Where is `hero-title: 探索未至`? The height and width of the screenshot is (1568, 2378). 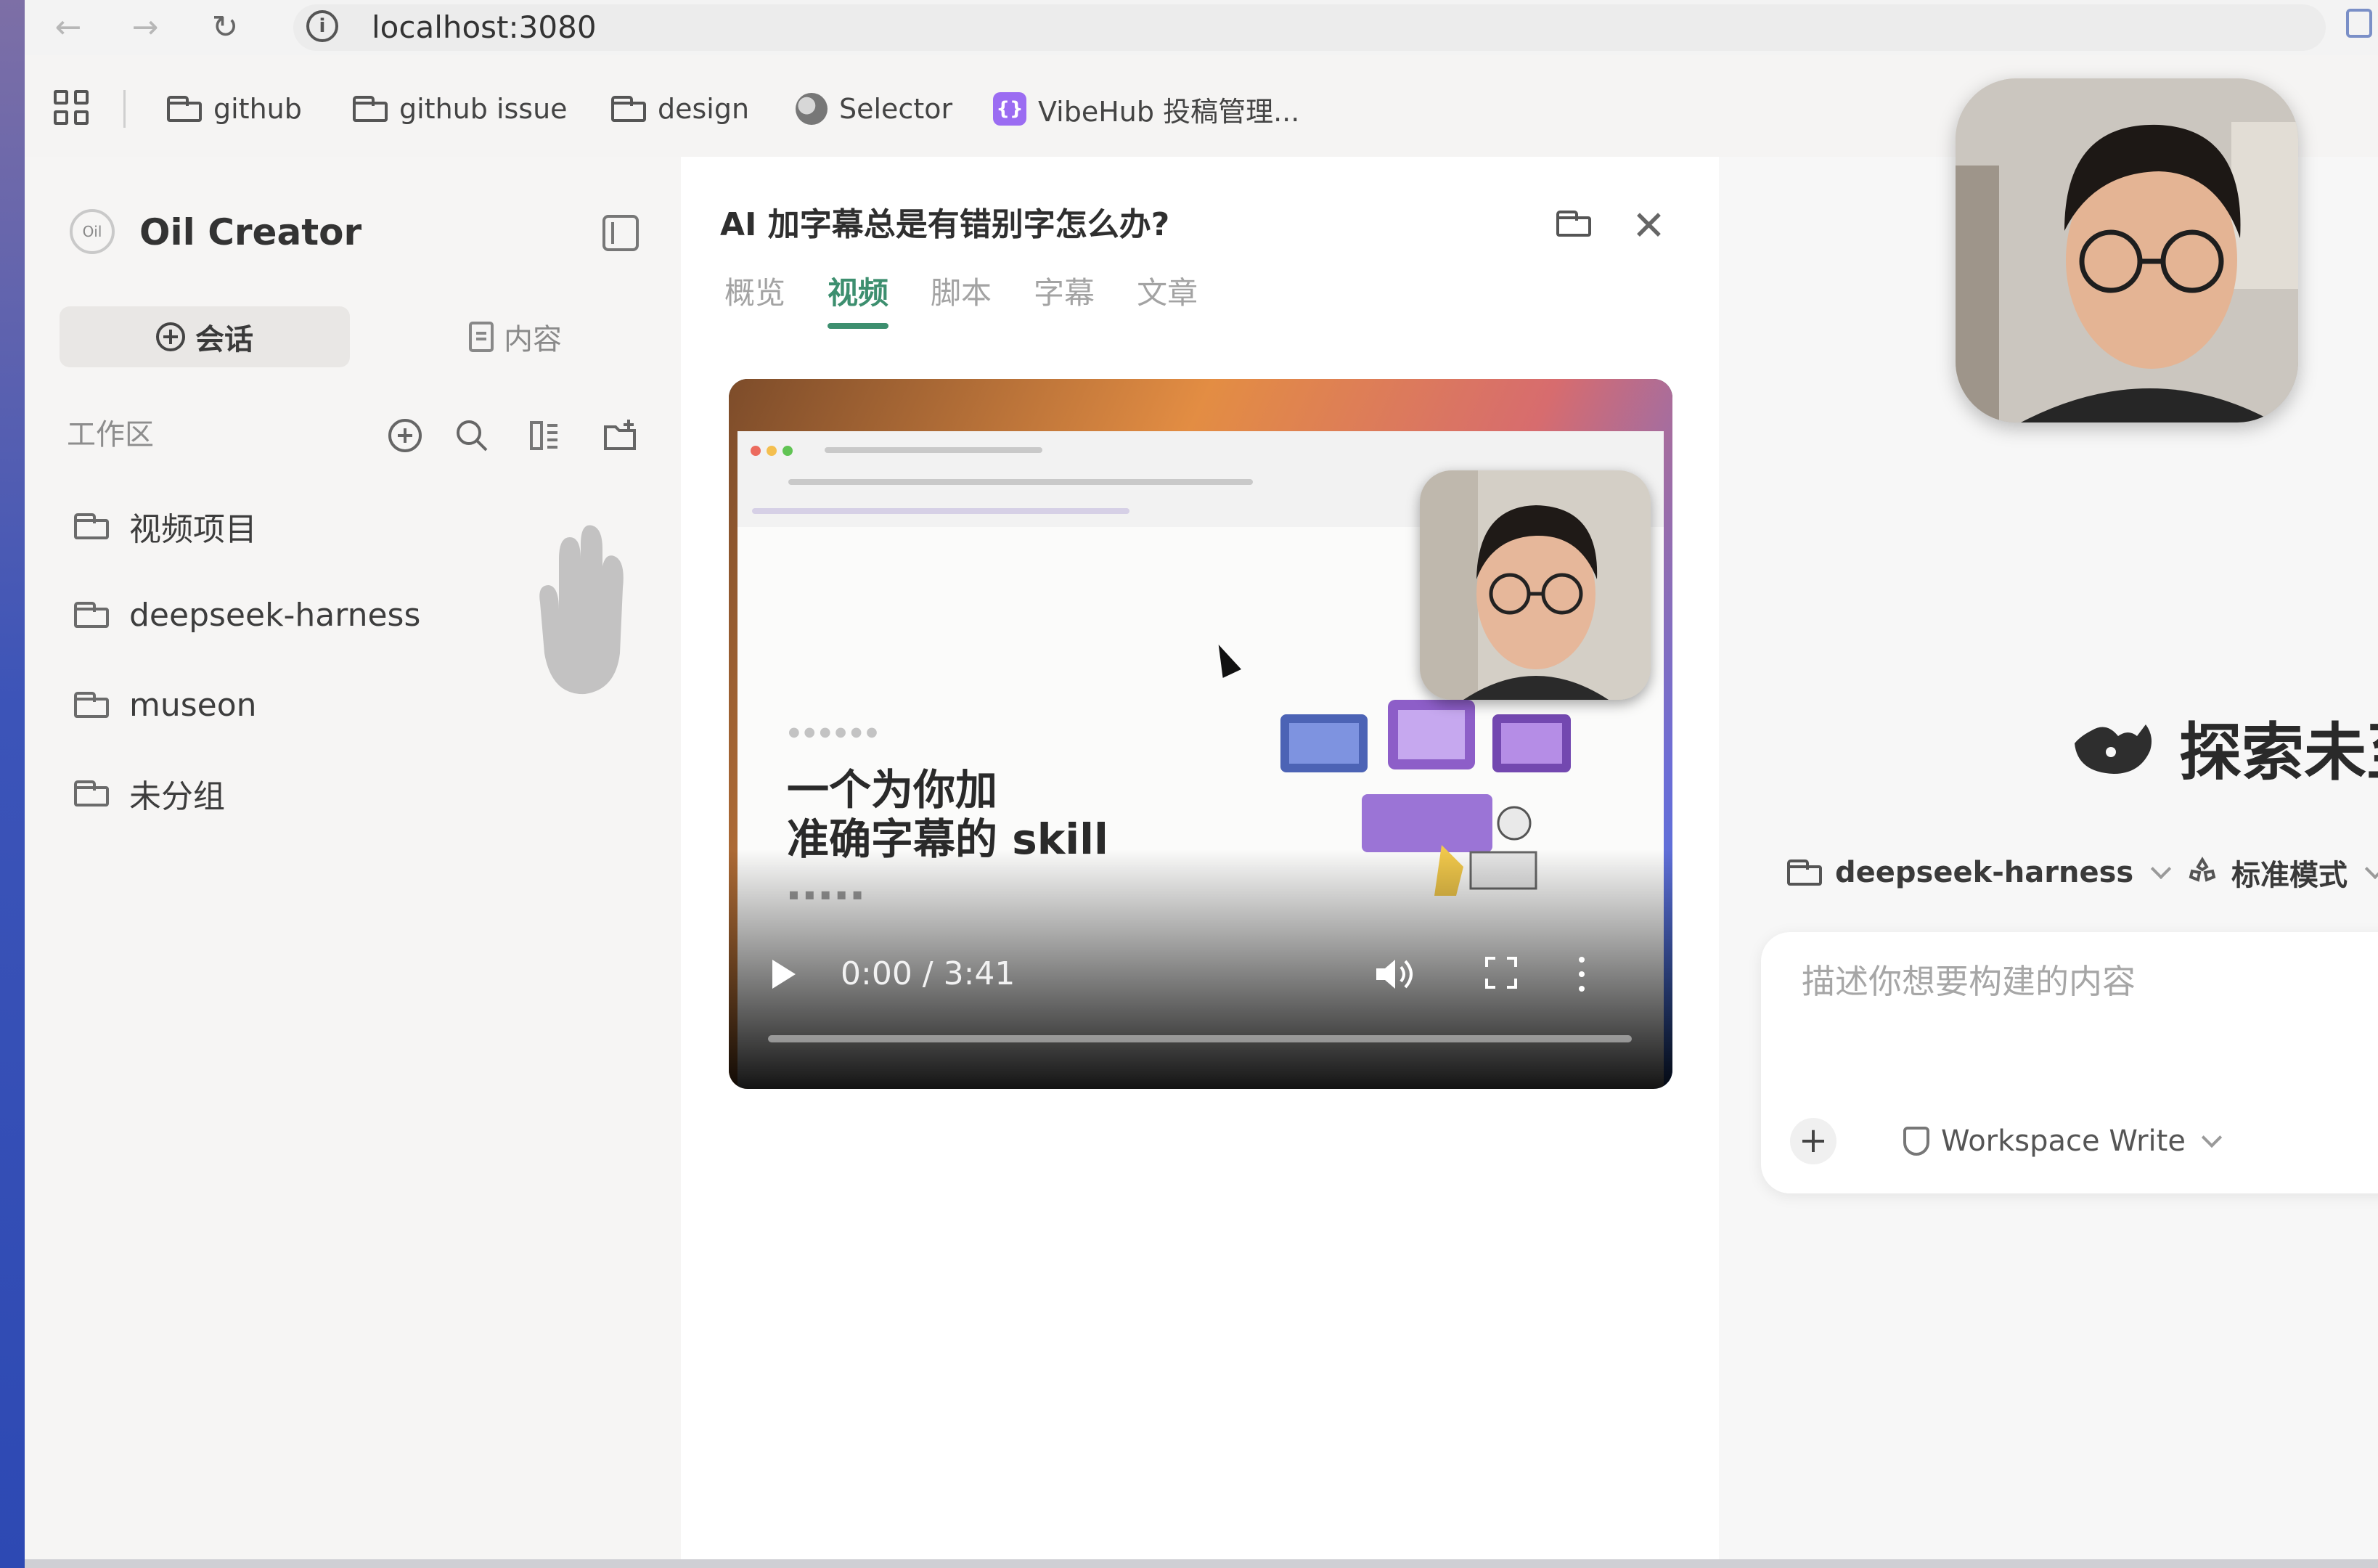
hero-title: 探索未至 is located at coordinates (2278, 753).